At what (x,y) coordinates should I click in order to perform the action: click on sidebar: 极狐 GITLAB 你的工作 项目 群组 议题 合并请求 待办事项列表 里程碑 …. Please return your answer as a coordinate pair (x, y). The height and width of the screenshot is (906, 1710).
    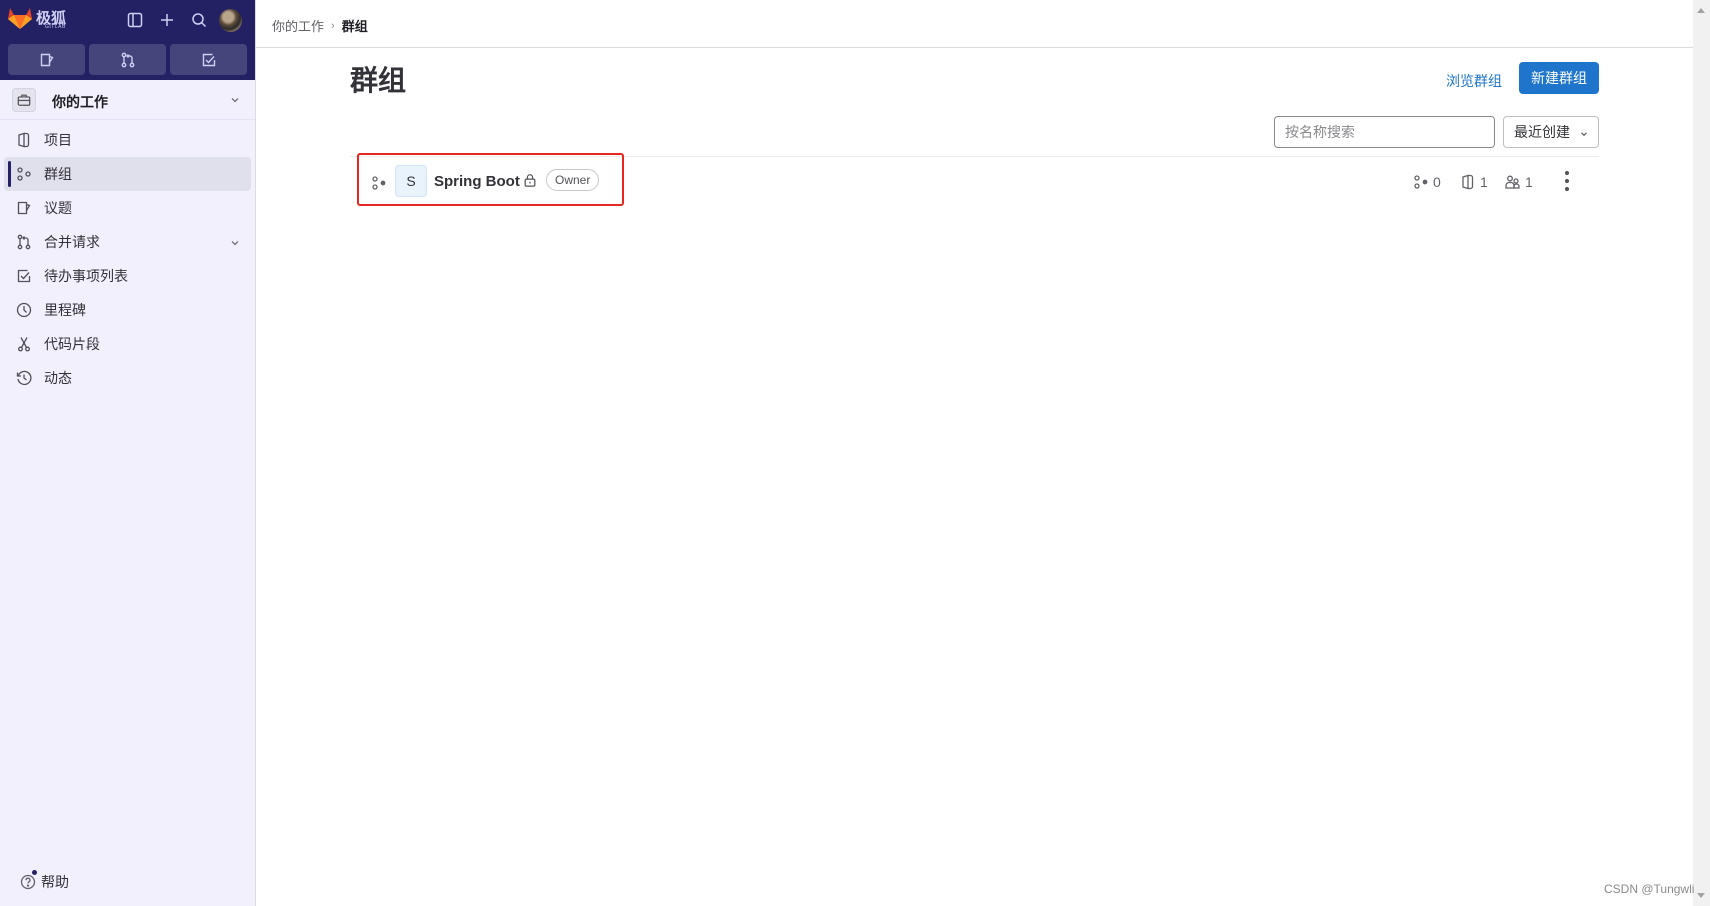
    Looking at the image, I should click on (128, 453).